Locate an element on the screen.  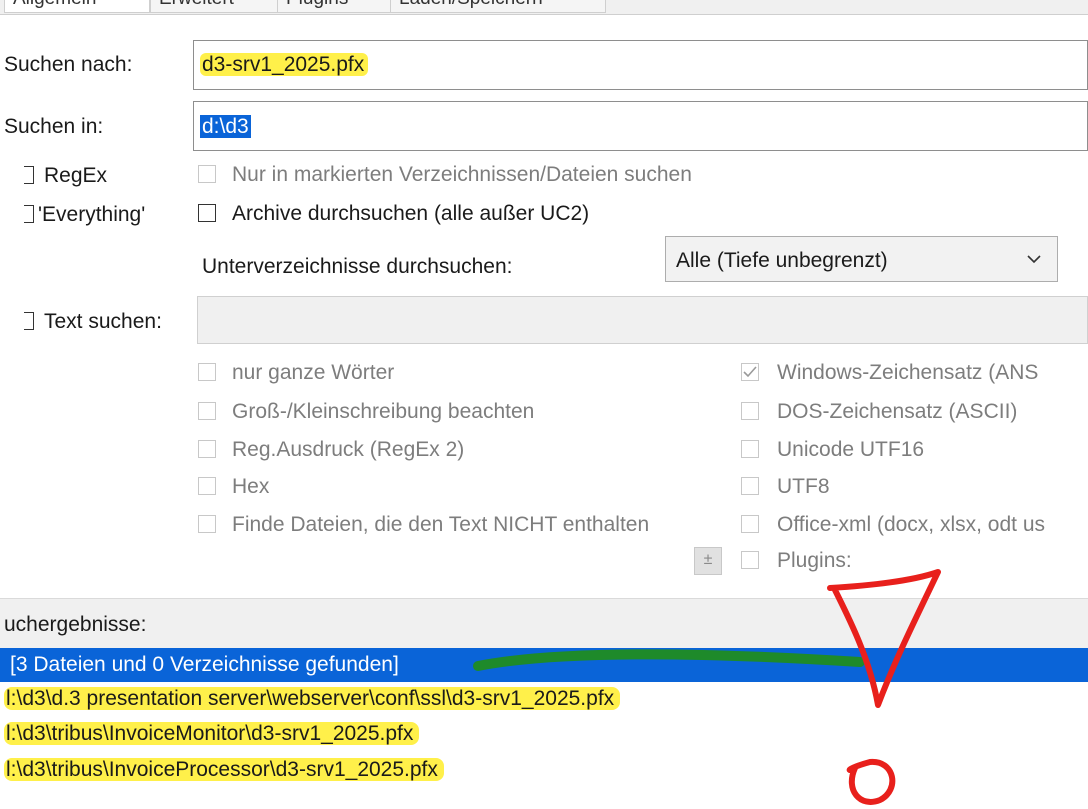
text-search-checkbox is located at coordinates (29, 321).